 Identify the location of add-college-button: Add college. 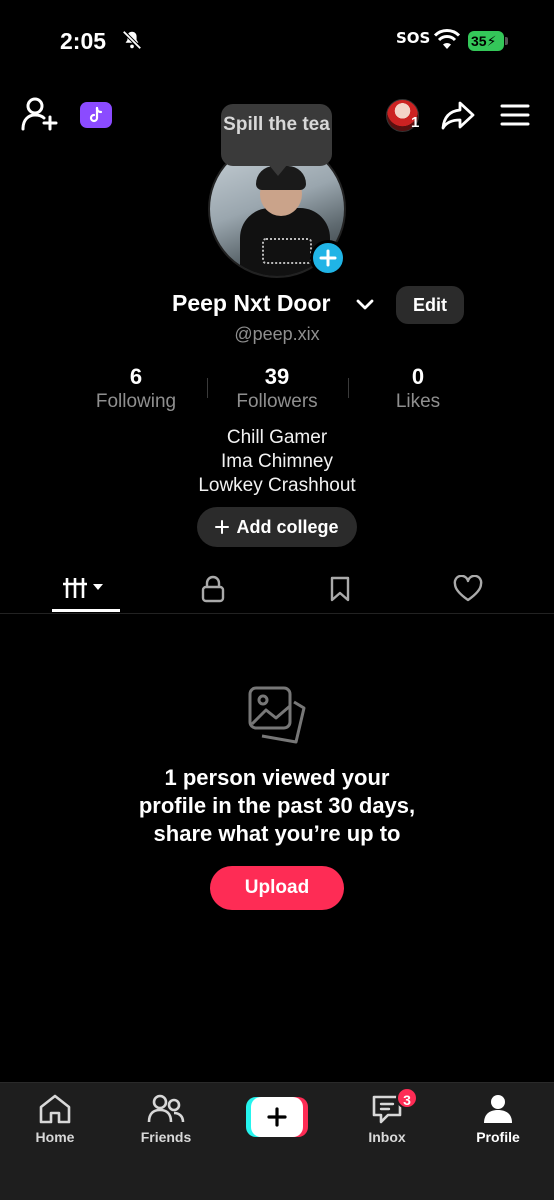
(277, 527).